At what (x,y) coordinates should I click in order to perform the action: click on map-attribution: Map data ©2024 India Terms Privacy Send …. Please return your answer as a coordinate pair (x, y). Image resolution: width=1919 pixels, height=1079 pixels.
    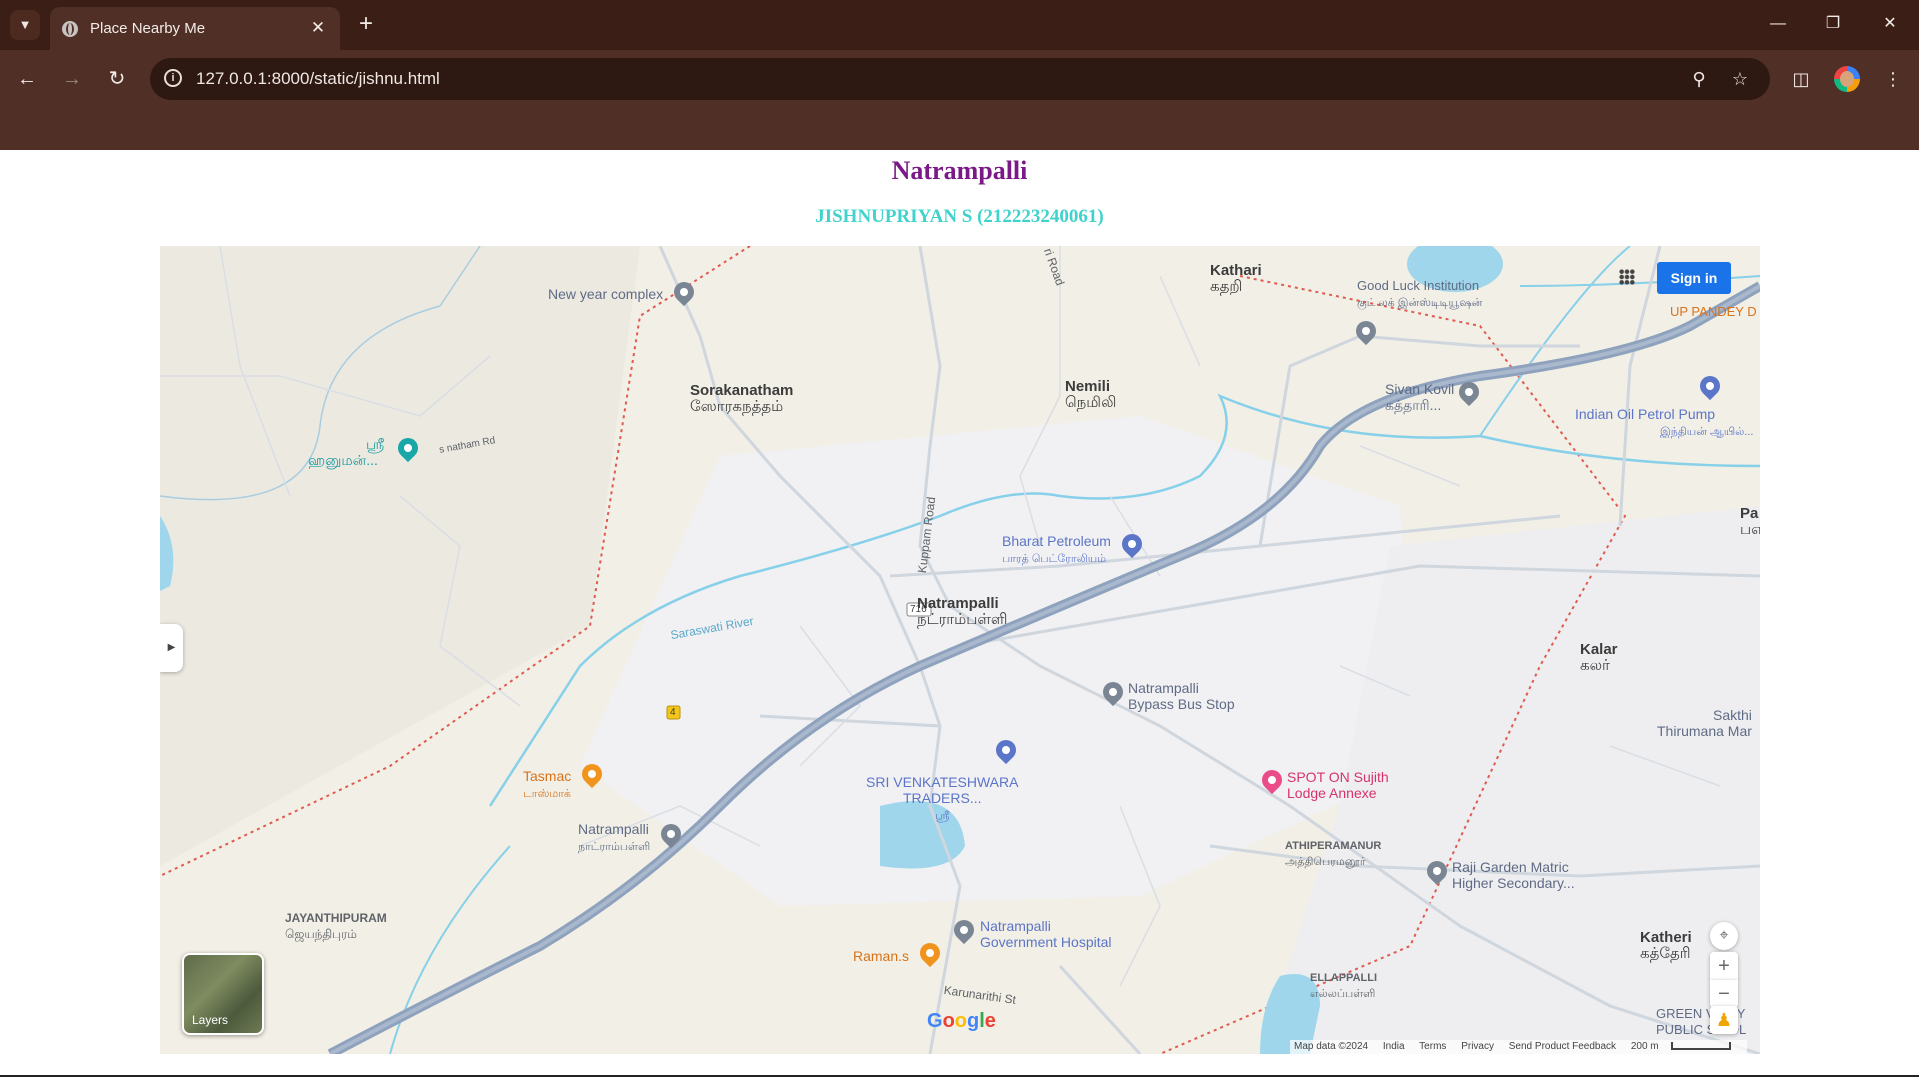
    Looking at the image, I should click on (1518, 1047).